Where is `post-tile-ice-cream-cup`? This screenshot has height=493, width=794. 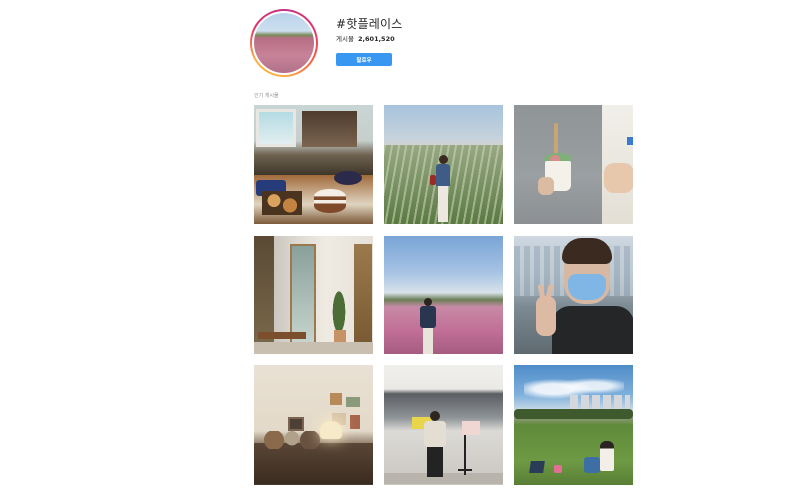 post-tile-ice-cream-cup is located at coordinates (573, 164).